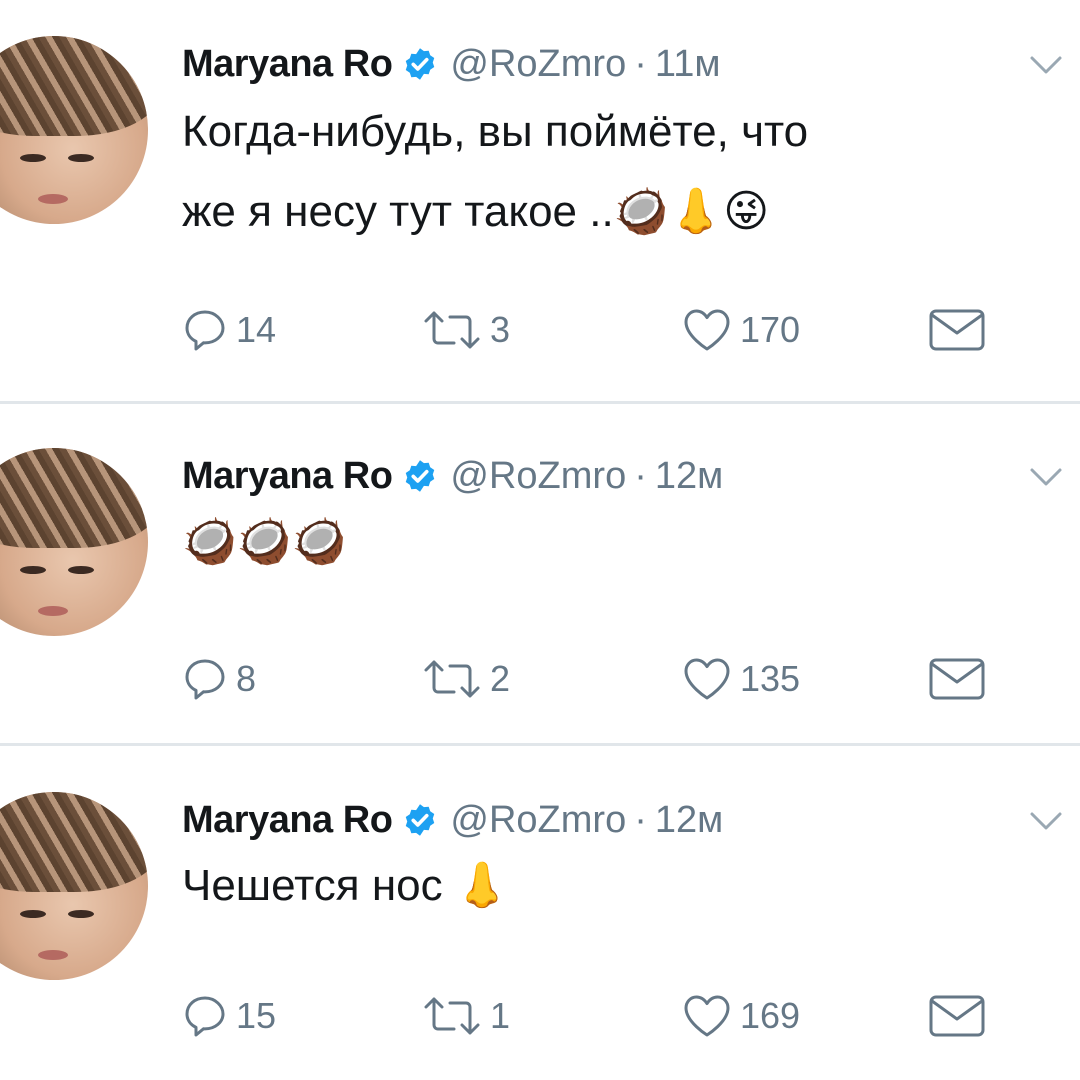 The image size is (1080, 1080). I want to click on tweet-text: 🥥🥥🥥, so click(264, 541).